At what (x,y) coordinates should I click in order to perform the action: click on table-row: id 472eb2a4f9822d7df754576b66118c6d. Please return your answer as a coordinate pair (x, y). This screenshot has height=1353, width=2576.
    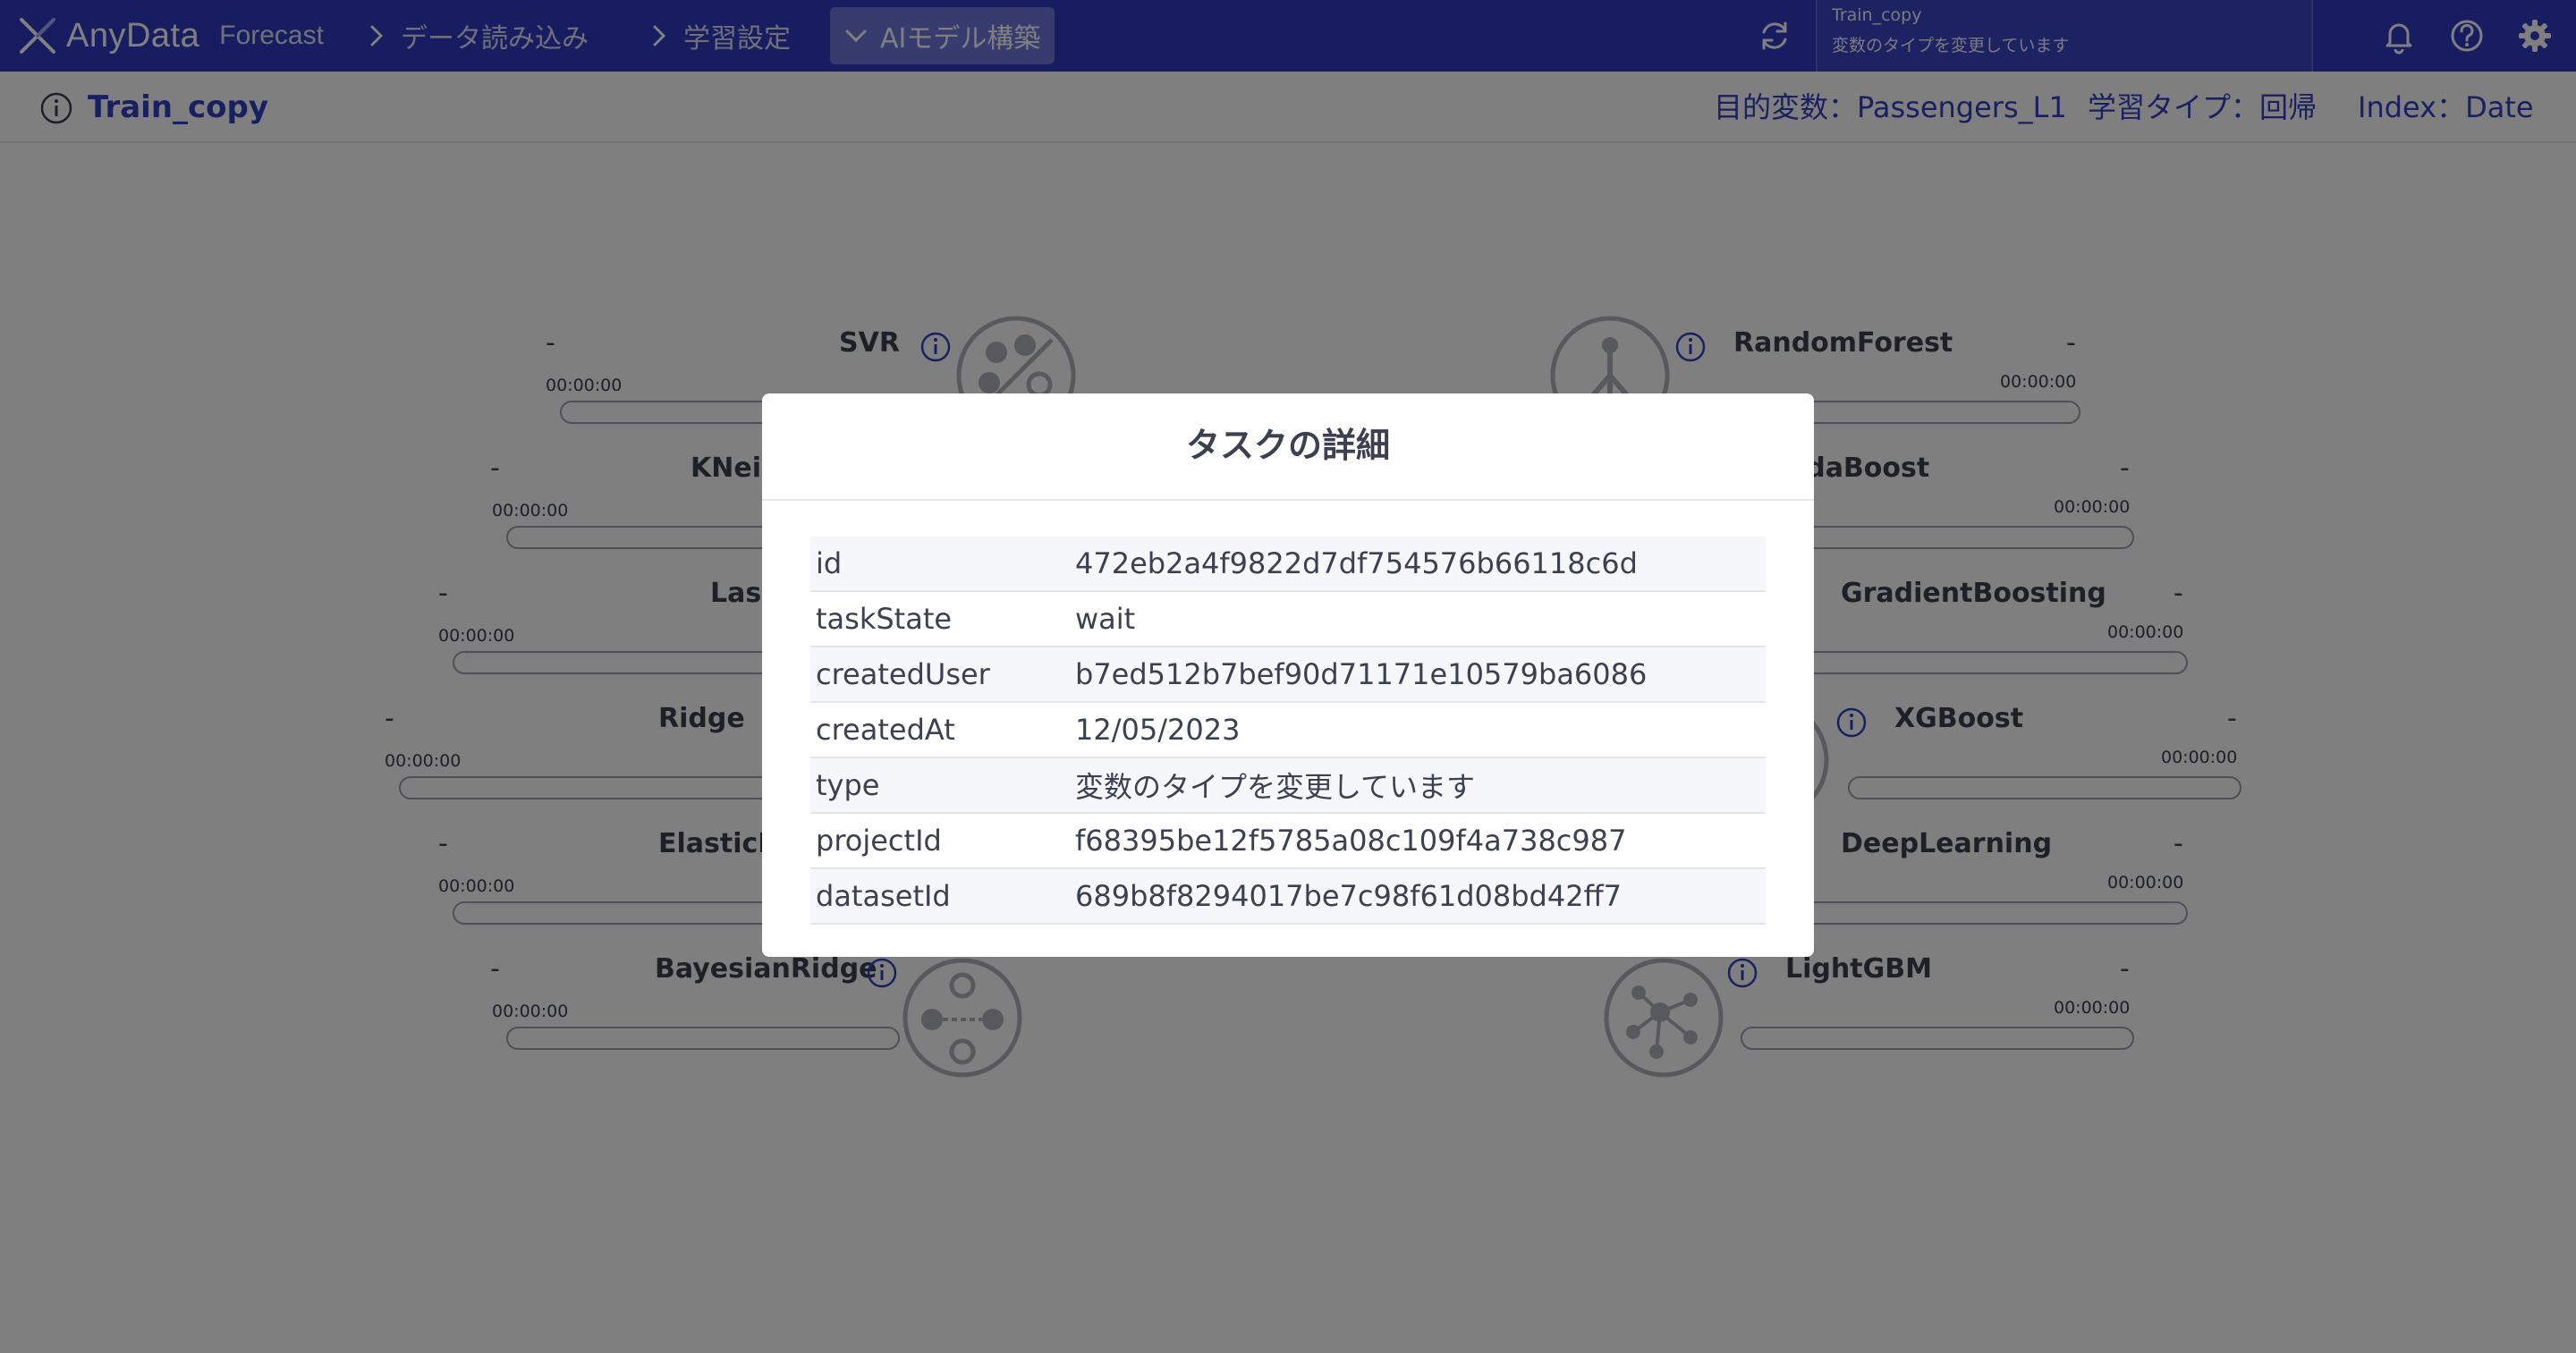
    Looking at the image, I should click on (1288, 564).